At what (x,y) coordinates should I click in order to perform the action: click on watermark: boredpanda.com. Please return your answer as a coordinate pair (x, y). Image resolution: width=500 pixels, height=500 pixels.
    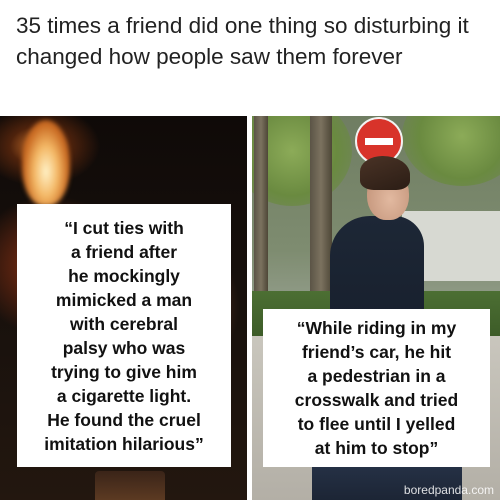
    Looking at the image, I should click on (448, 490).